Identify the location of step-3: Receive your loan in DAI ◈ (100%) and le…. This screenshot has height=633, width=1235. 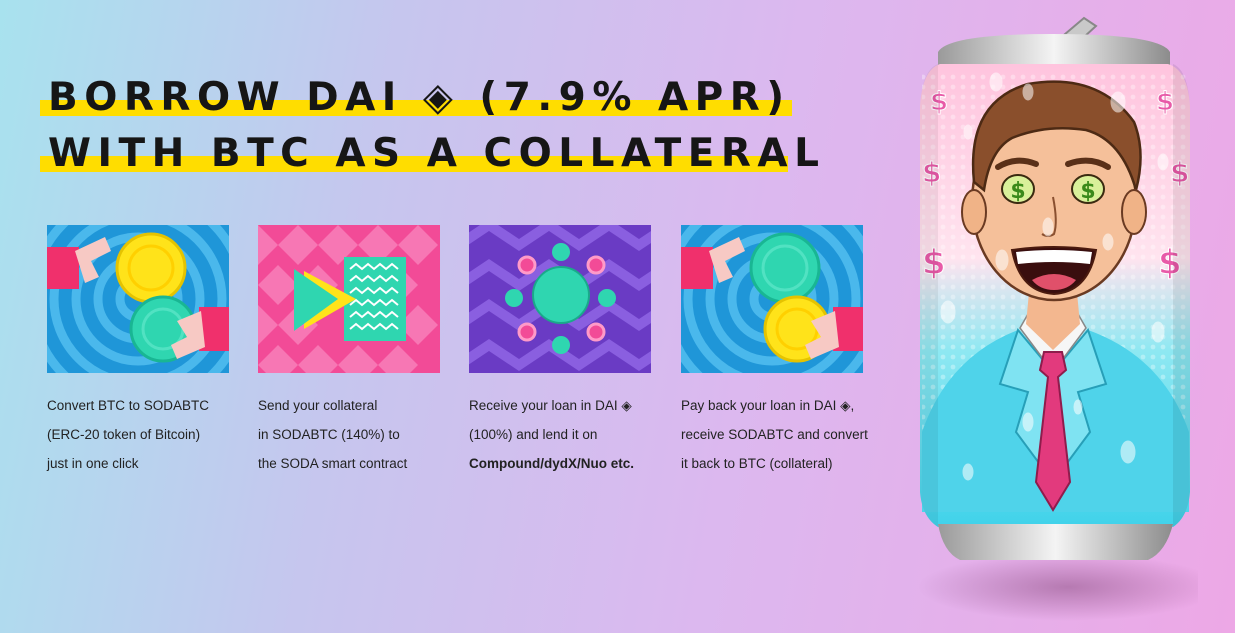
(560, 351).